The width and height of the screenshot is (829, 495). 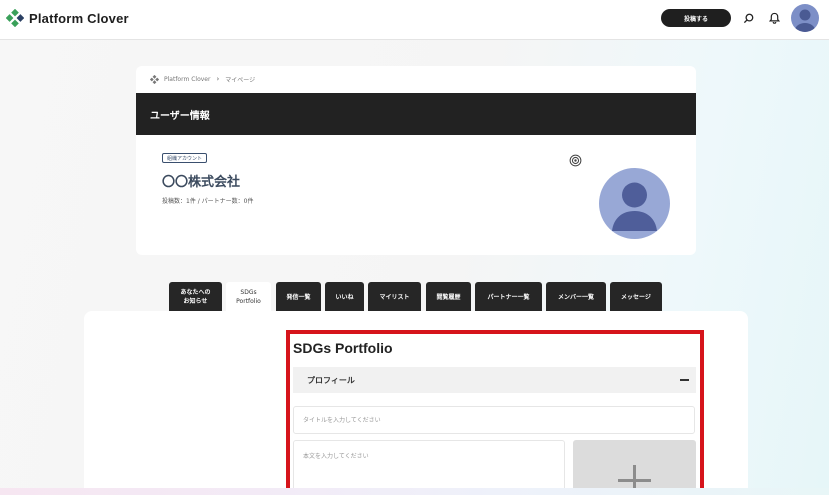 I want to click on tab-history: 閲覧履歴, so click(x=448, y=297).